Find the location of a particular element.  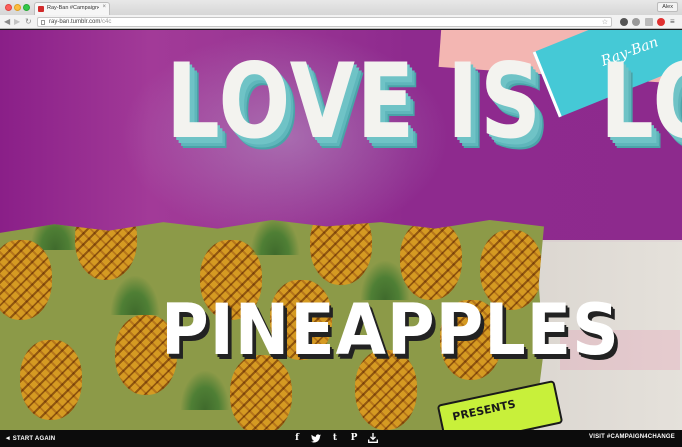

window-close-button is located at coordinates (8, 7).